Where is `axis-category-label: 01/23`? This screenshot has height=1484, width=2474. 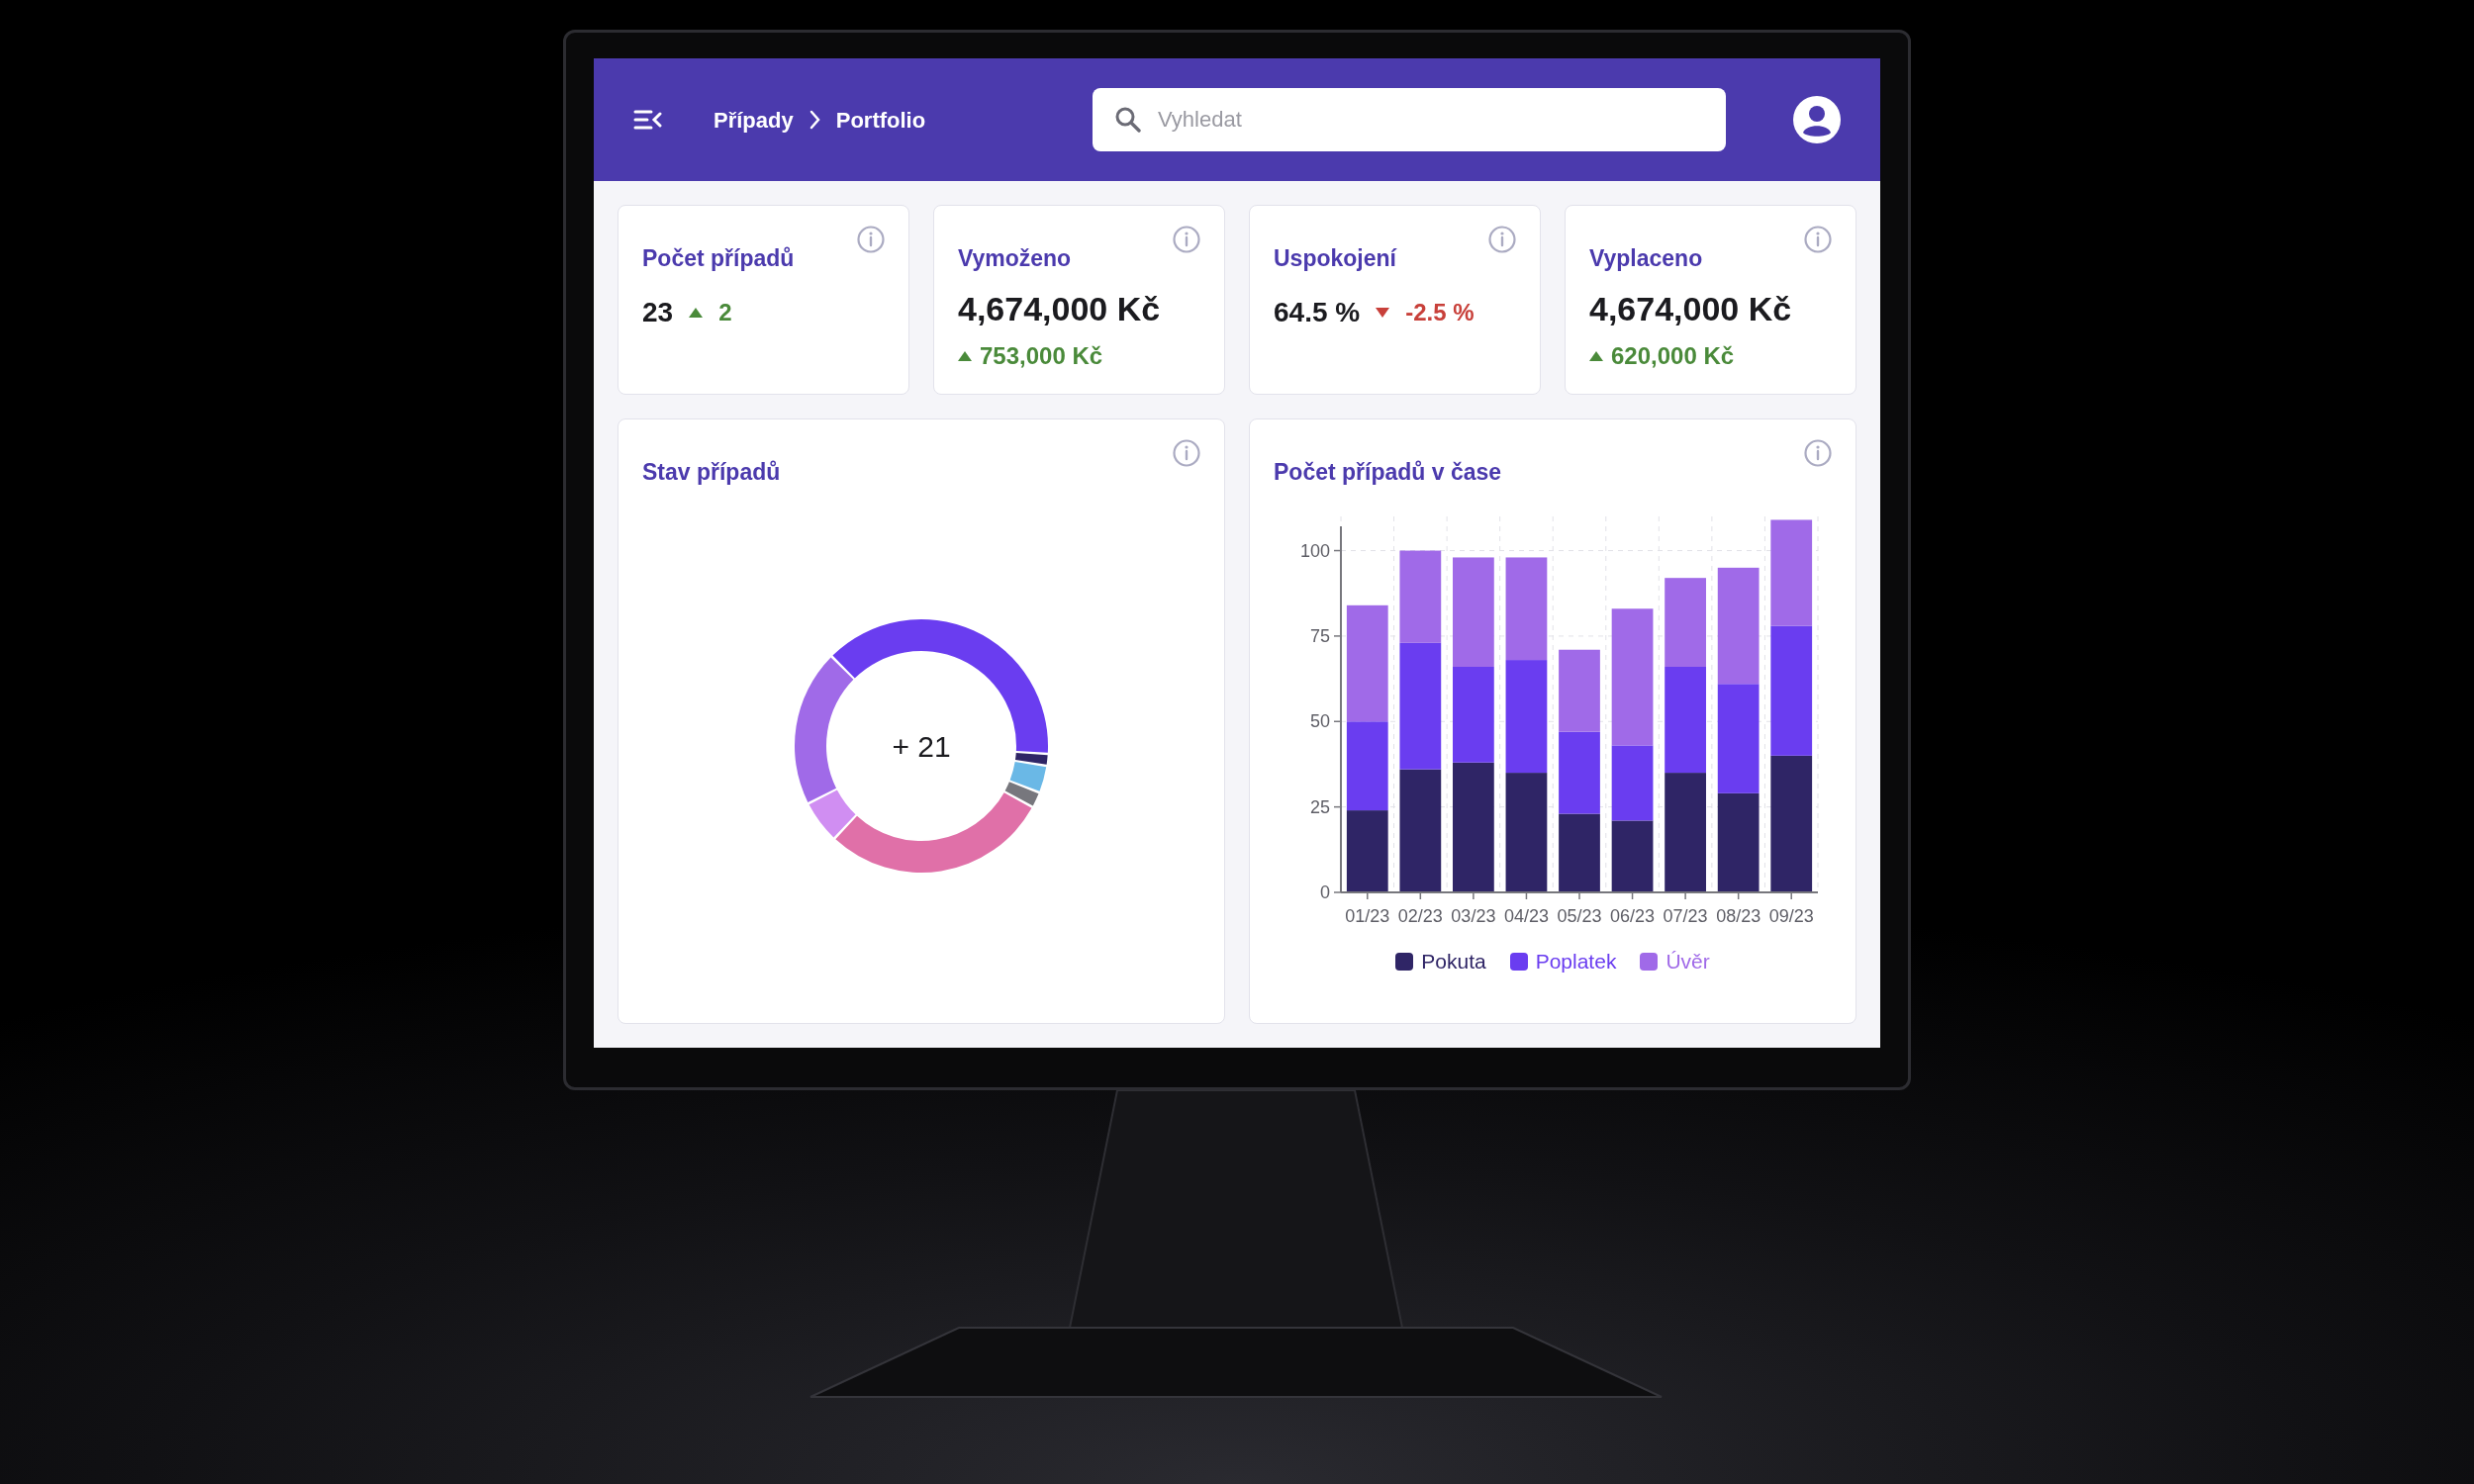
axis-category-label: 01/23 is located at coordinates (1368, 916).